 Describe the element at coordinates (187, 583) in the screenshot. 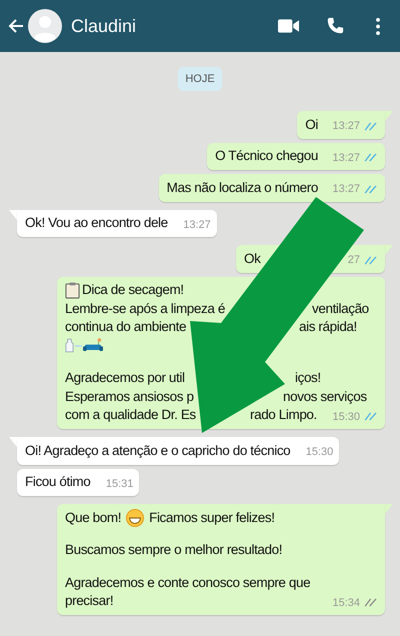

I see `message-text: Agradecemos e conte conosco sempre que` at that location.